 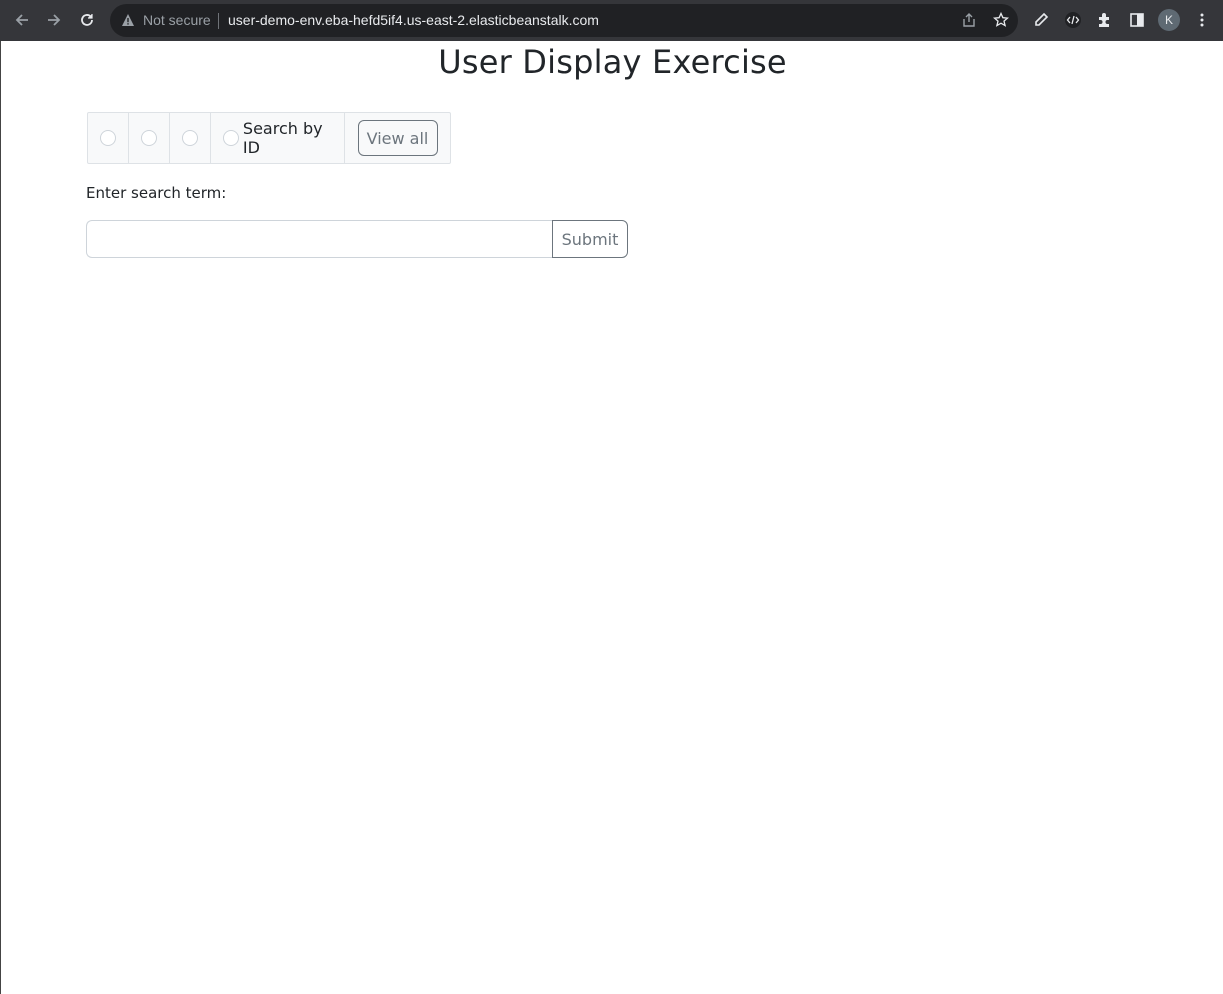 I want to click on menu-icon, so click(x=1202, y=20).